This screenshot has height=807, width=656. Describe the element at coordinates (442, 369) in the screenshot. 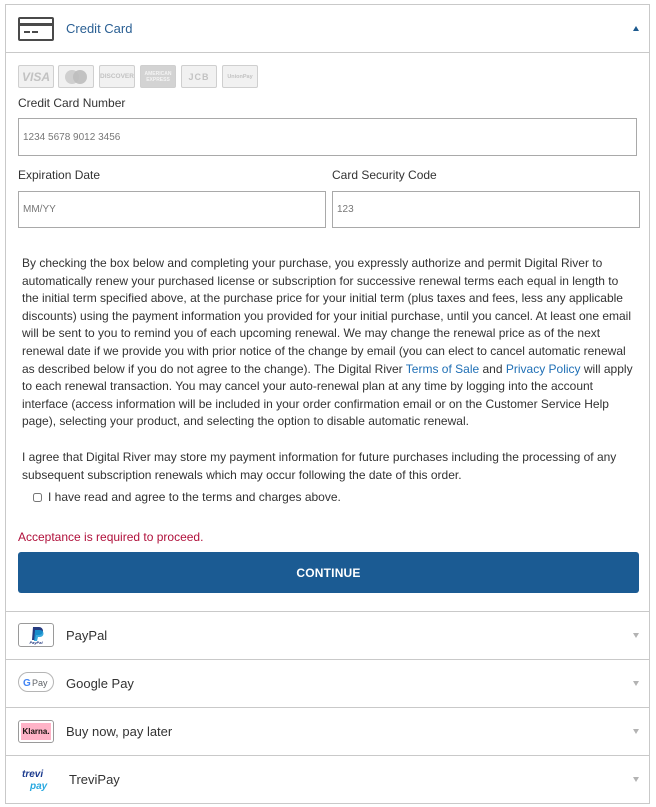

I see `terms-of-sale-link: Terms of Sale` at that location.